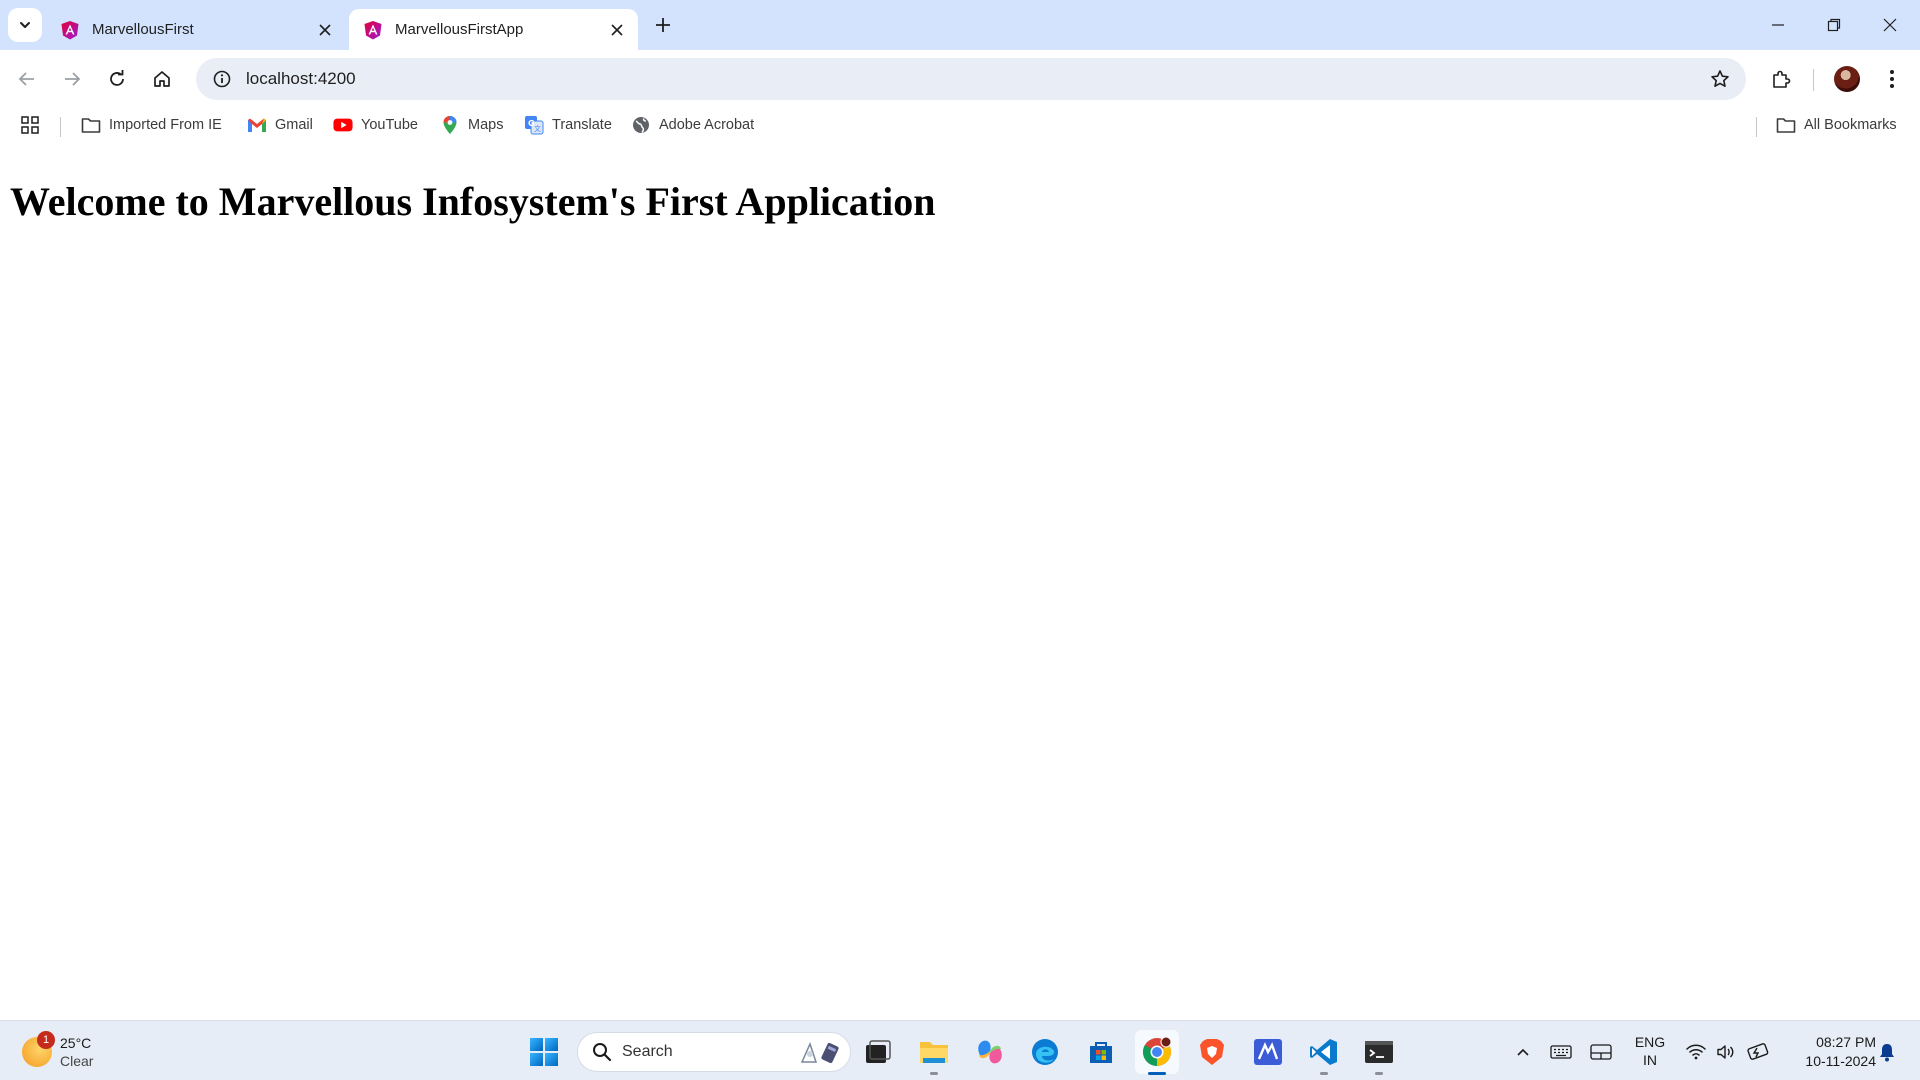 The width and height of the screenshot is (1920, 1080). I want to click on edge-icon, so click(1045, 1052).